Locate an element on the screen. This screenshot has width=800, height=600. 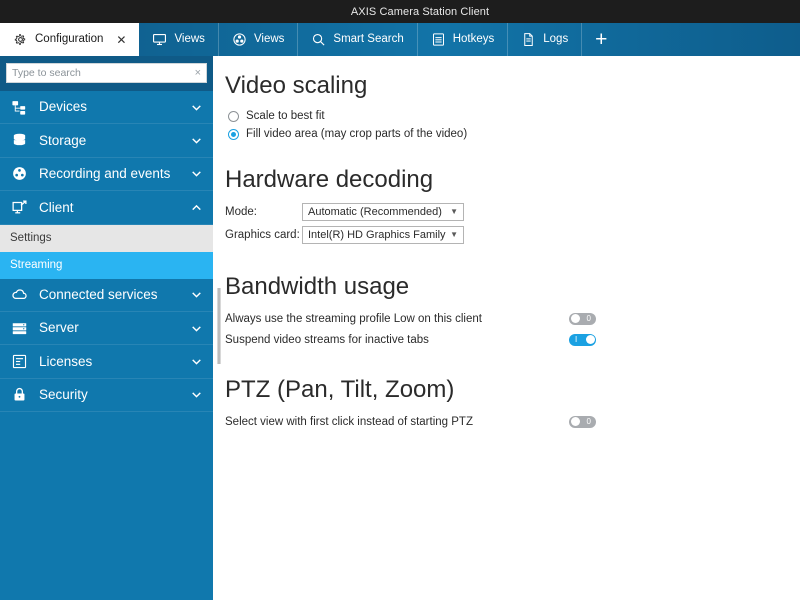
toggle-streaming-profile-low: 0 is located at coordinates (582, 318).